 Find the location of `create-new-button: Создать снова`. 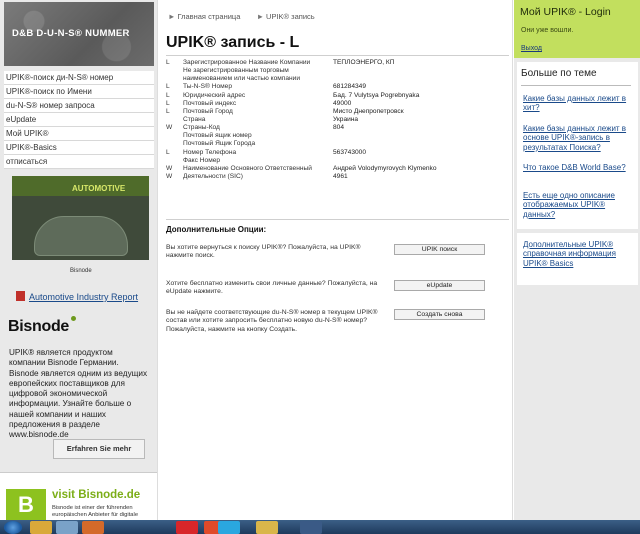

create-new-button: Создать снова is located at coordinates (439, 314).